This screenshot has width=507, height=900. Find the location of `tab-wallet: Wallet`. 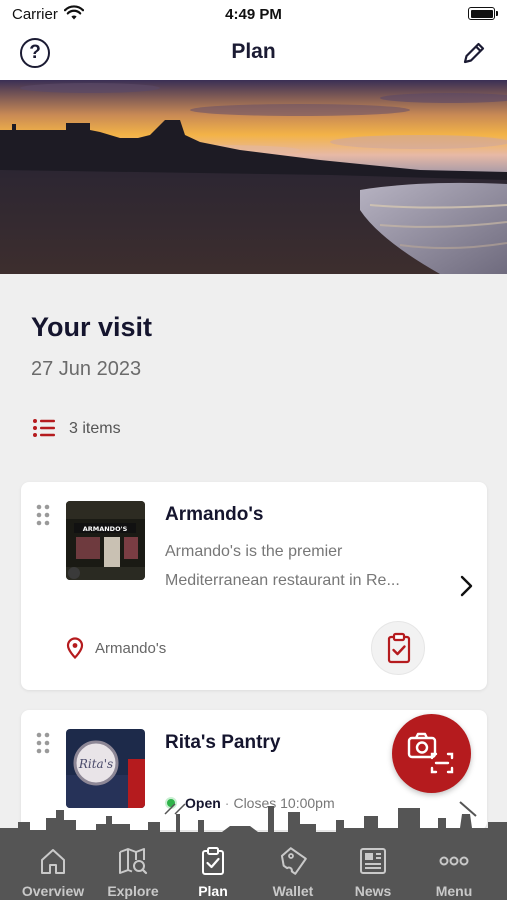

tab-wallet: Wallet is located at coordinates (293, 869).